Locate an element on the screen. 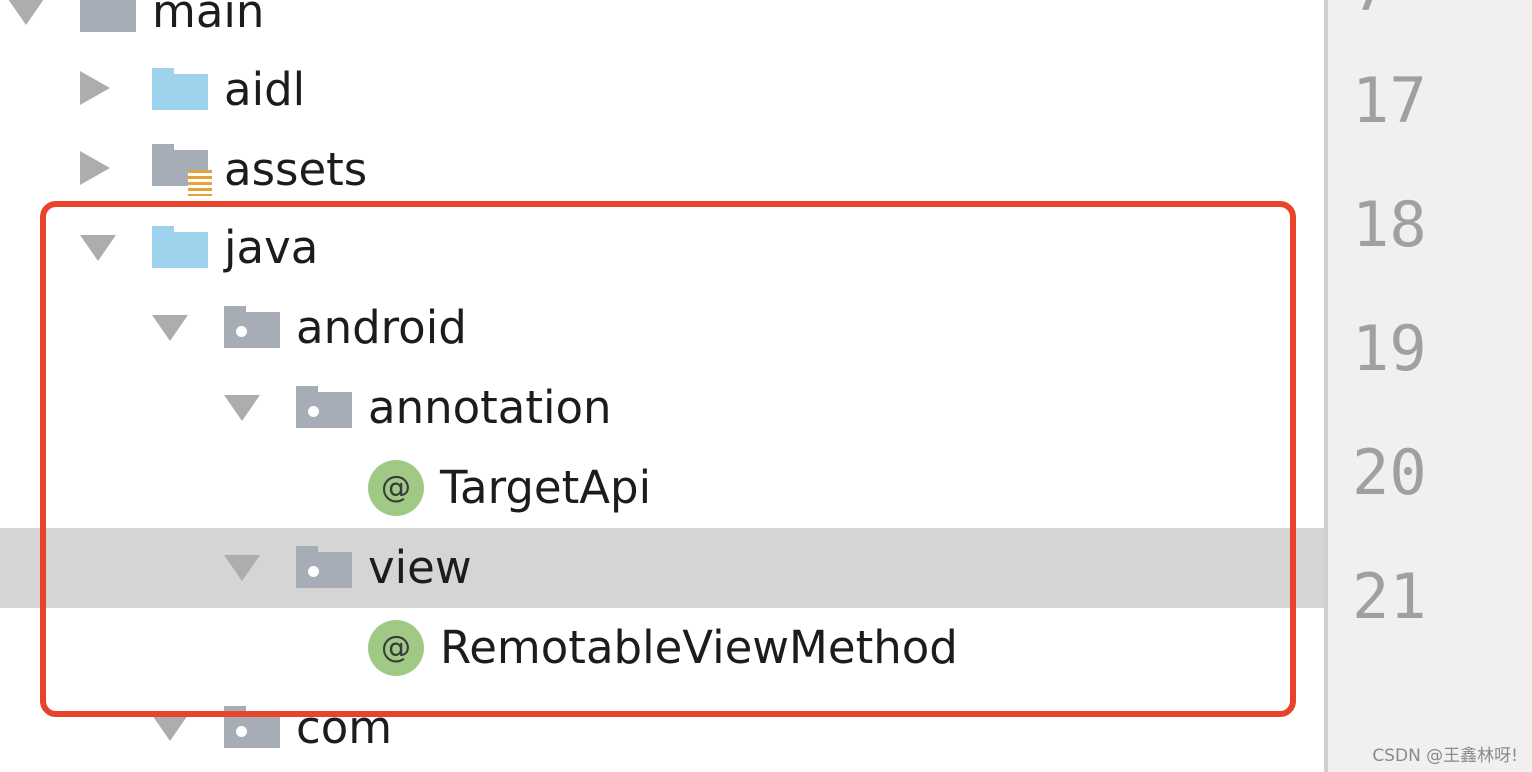  resource-folder-icon is located at coordinates (182, 170).